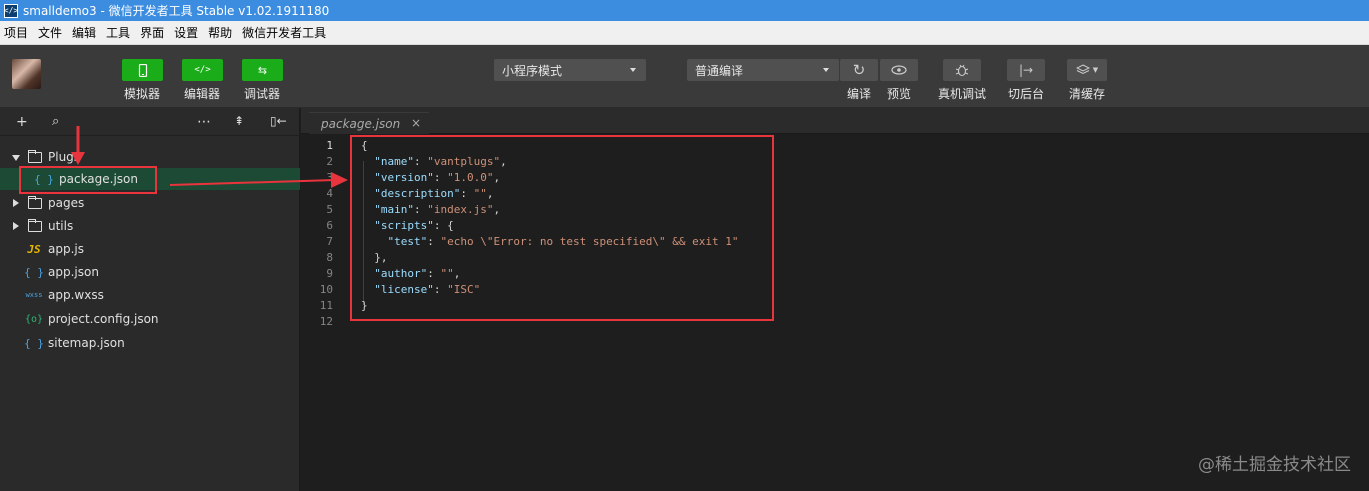 Image resolution: width=1369 pixels, height=491 pixels. What do you see at coordinates (339, 180) in the screenshot?
I see `annotation-arrowhead-right` at bounding box center [339, 180].